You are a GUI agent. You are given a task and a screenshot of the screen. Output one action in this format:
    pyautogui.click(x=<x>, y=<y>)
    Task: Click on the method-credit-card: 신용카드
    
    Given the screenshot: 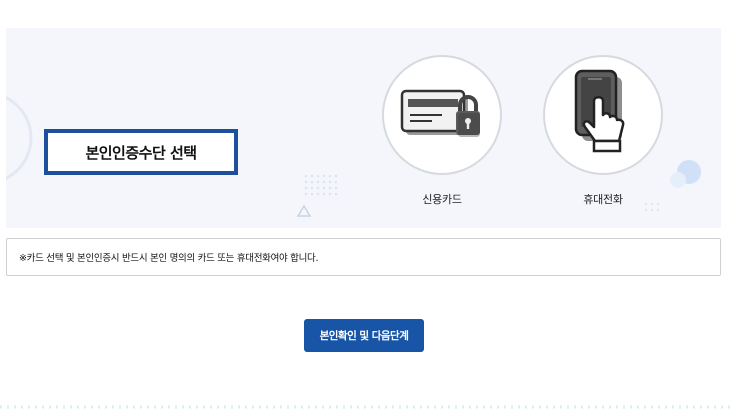 What is the action you would take?
    pyautogui.click(x=442, y=131)
    